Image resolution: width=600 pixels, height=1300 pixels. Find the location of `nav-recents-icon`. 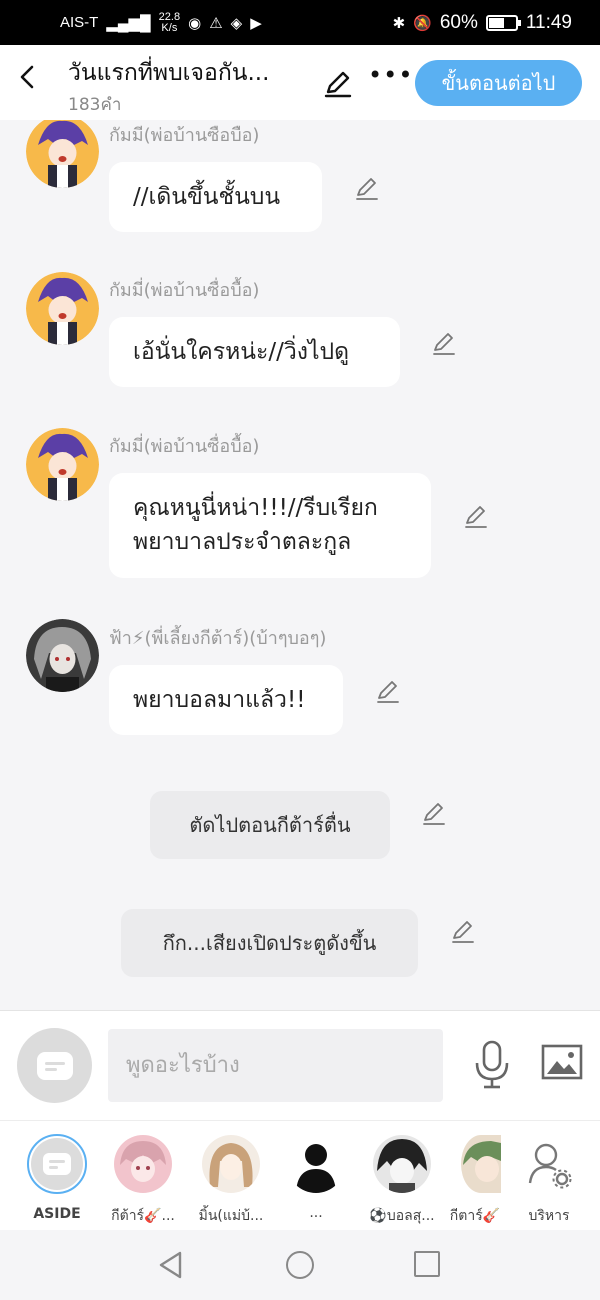

nav-recents-icon is located at coordinates (427, 1264).